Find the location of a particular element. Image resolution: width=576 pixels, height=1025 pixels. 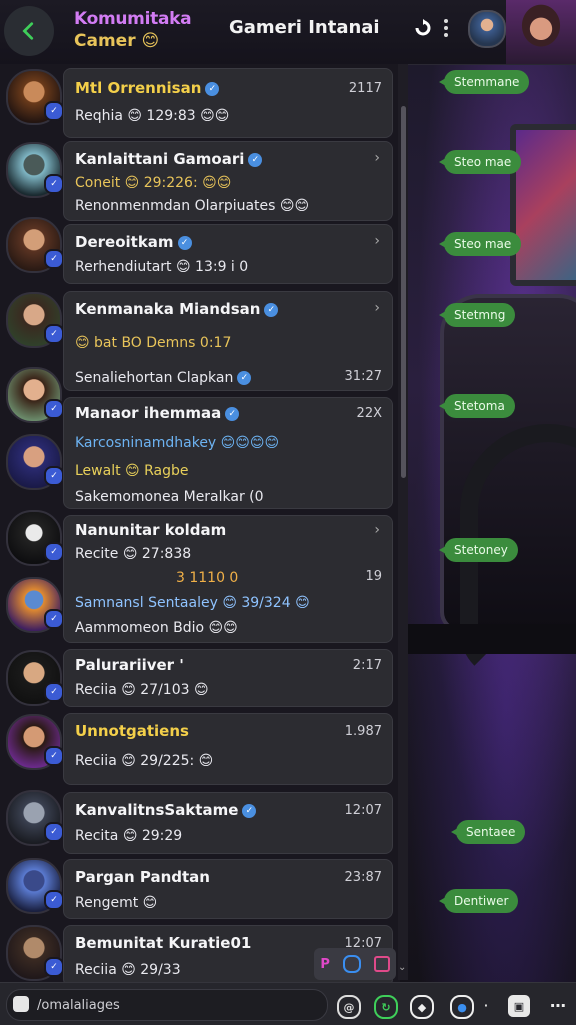

status-bubble: Sentaee is located at coordinates (488, 832).